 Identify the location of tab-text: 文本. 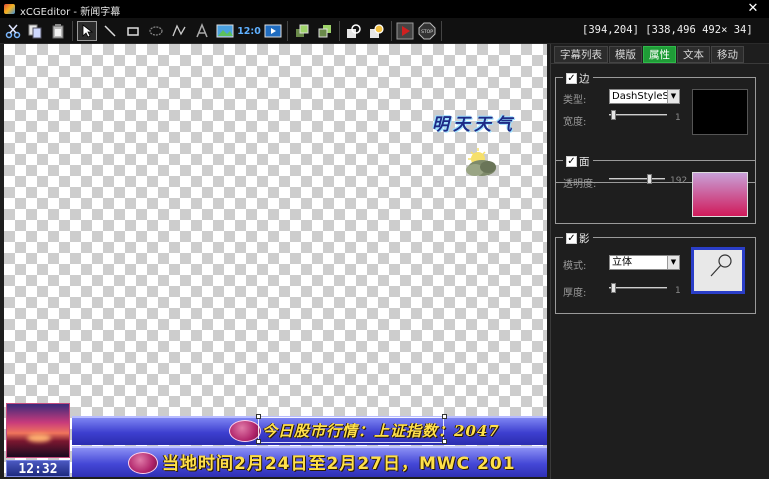
(693, 54).